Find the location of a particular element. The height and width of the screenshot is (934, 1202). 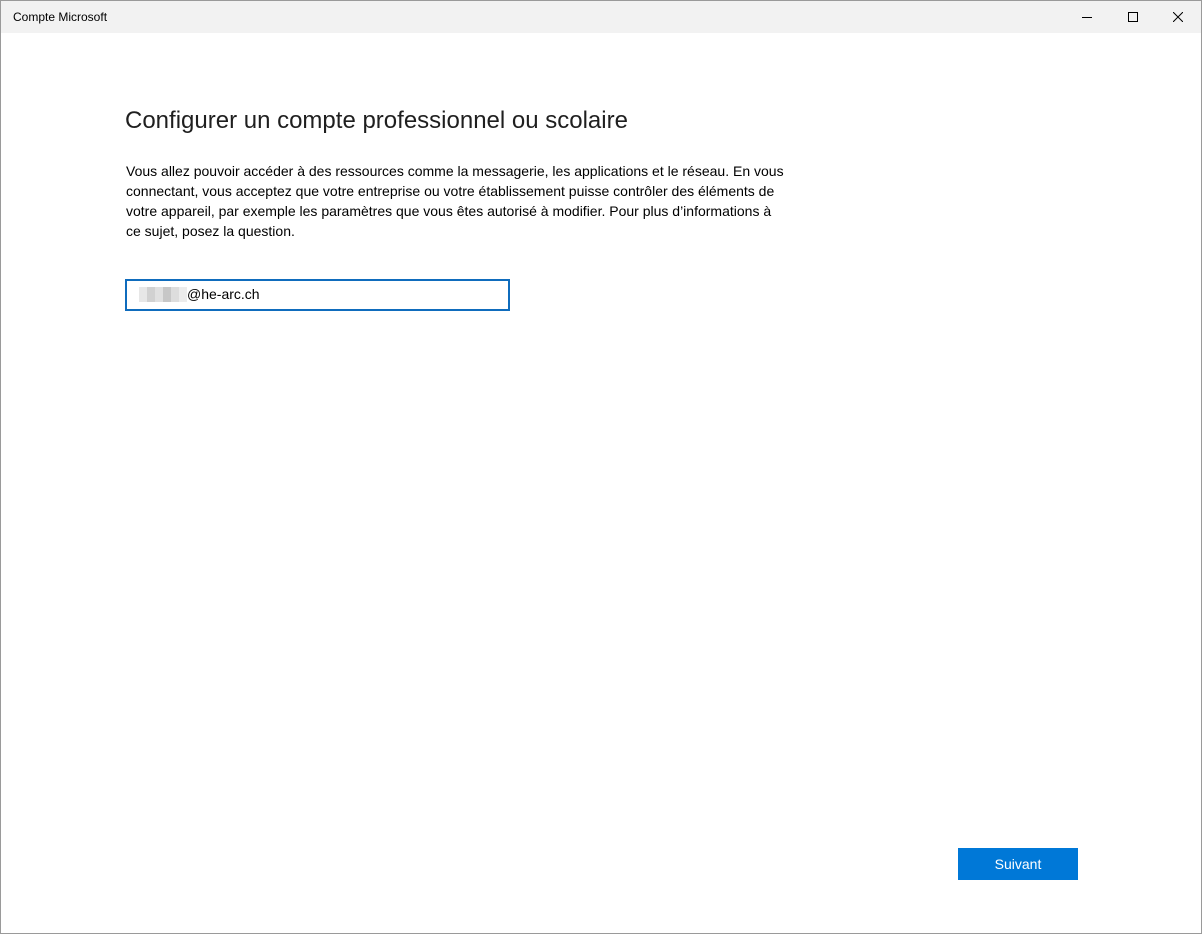

close-icon is located at coordinates (1178, 17).